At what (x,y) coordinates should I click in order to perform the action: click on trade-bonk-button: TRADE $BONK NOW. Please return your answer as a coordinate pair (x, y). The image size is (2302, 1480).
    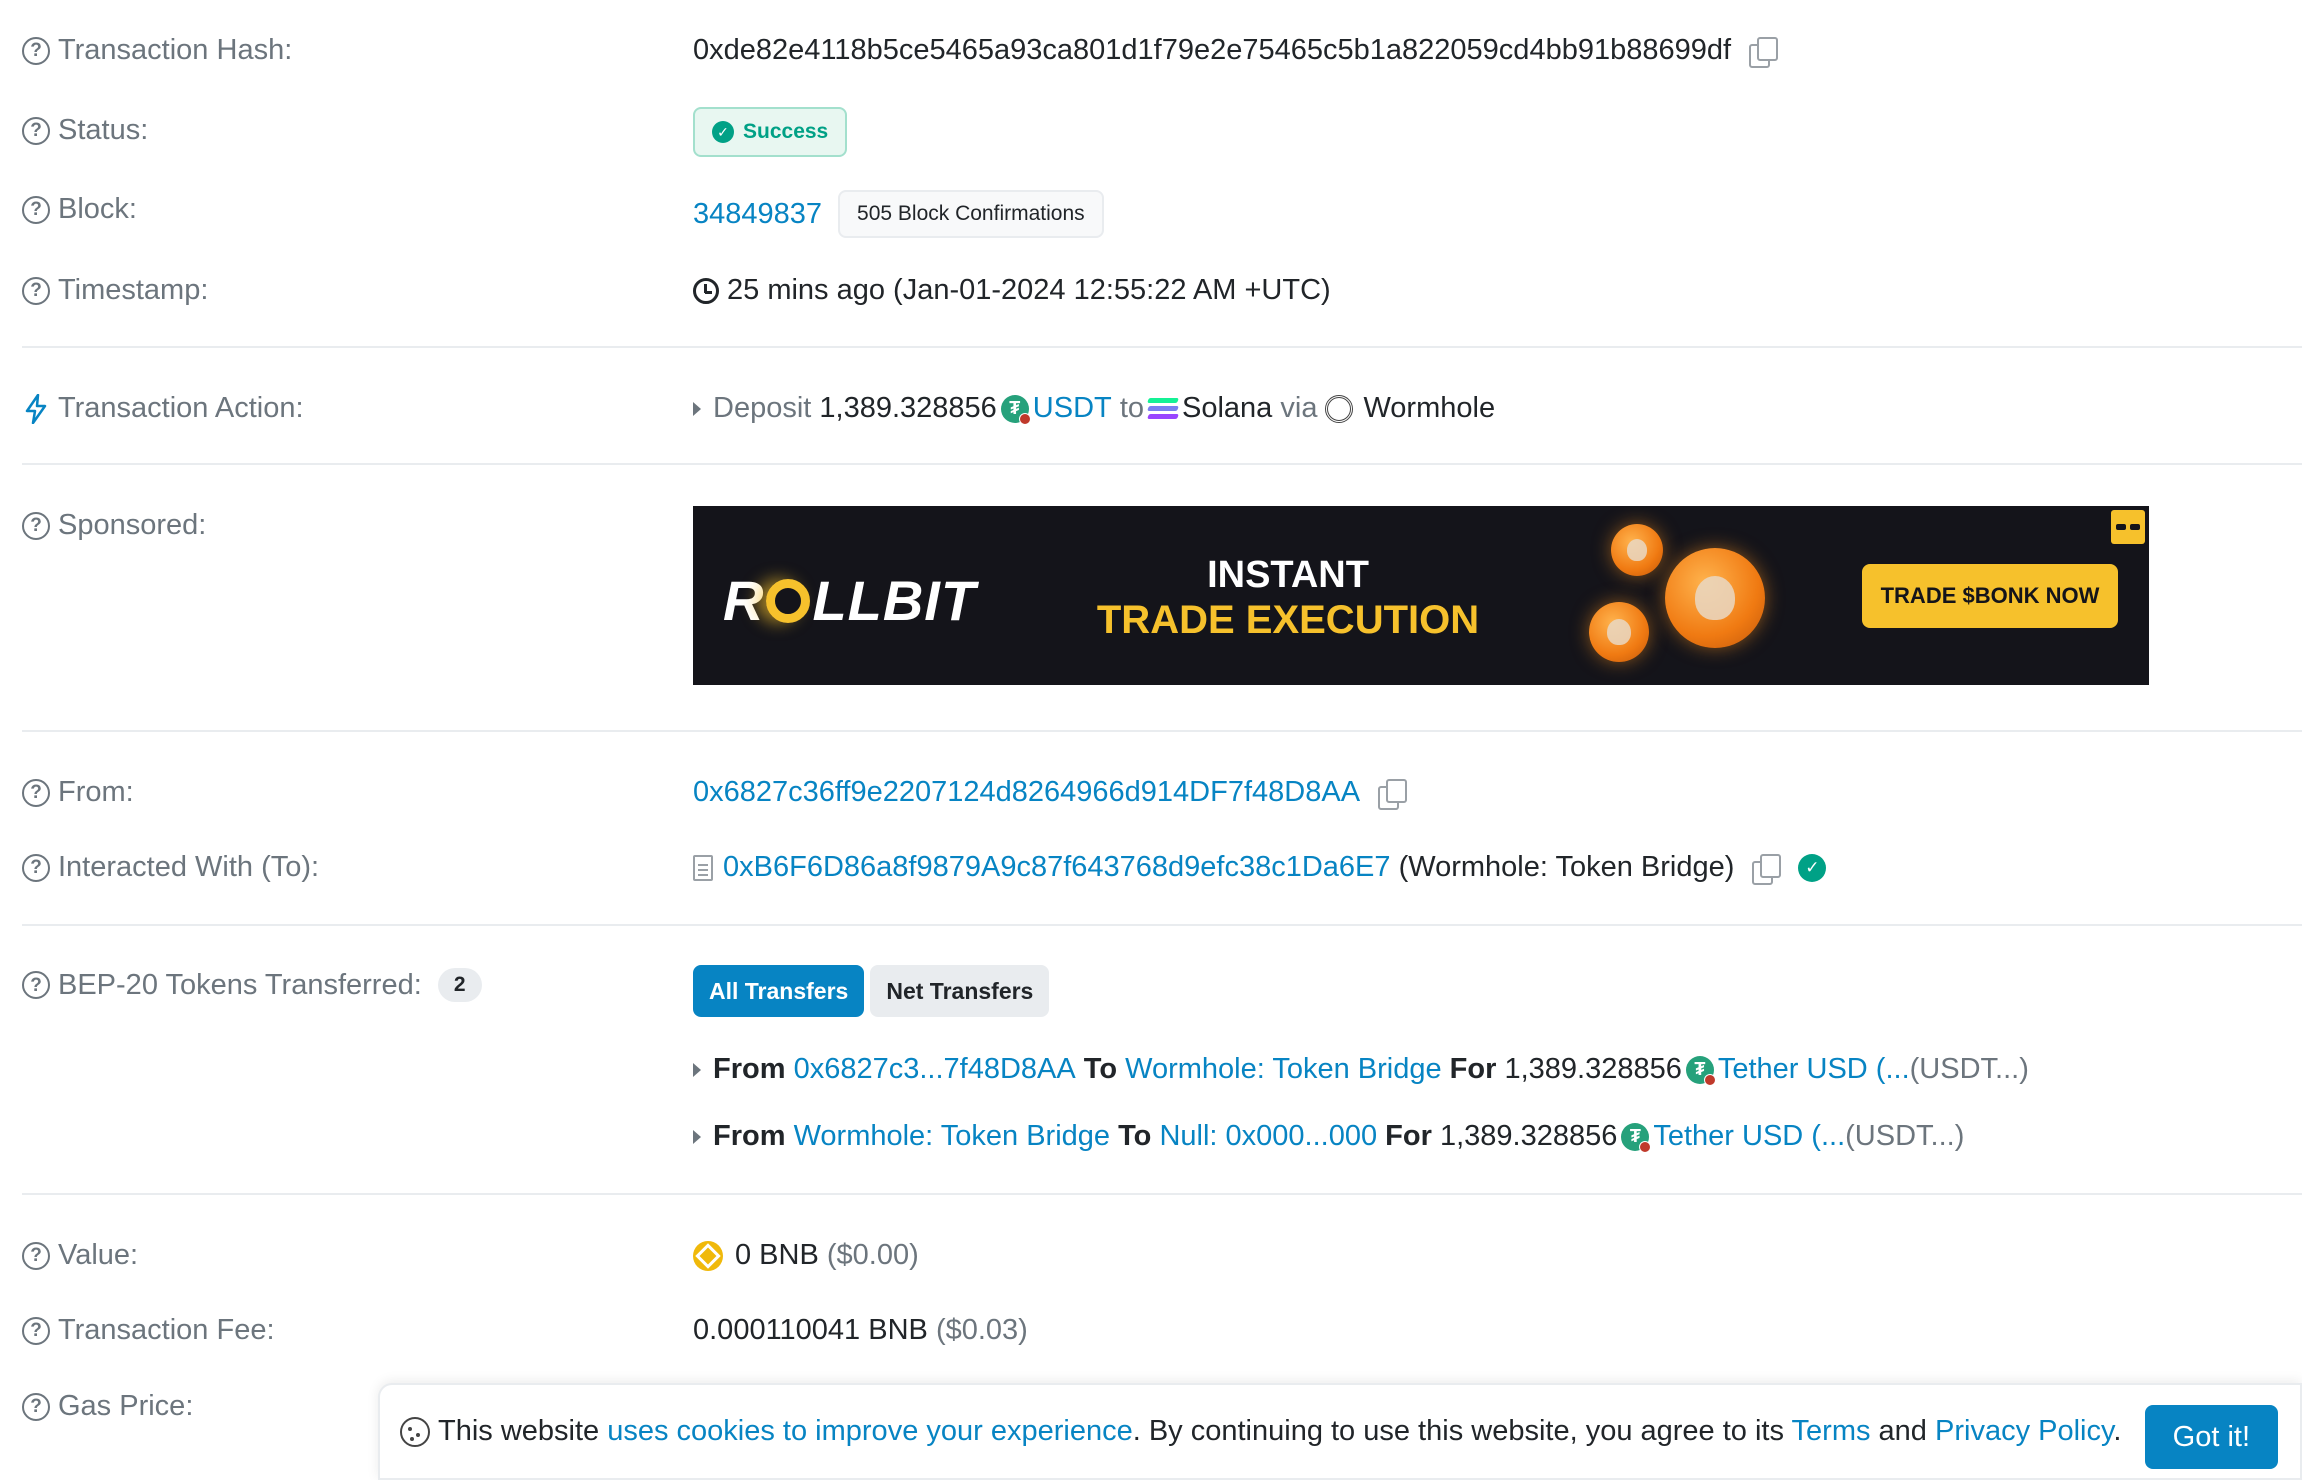
    Looking at the image, I should click on (1990, 596).